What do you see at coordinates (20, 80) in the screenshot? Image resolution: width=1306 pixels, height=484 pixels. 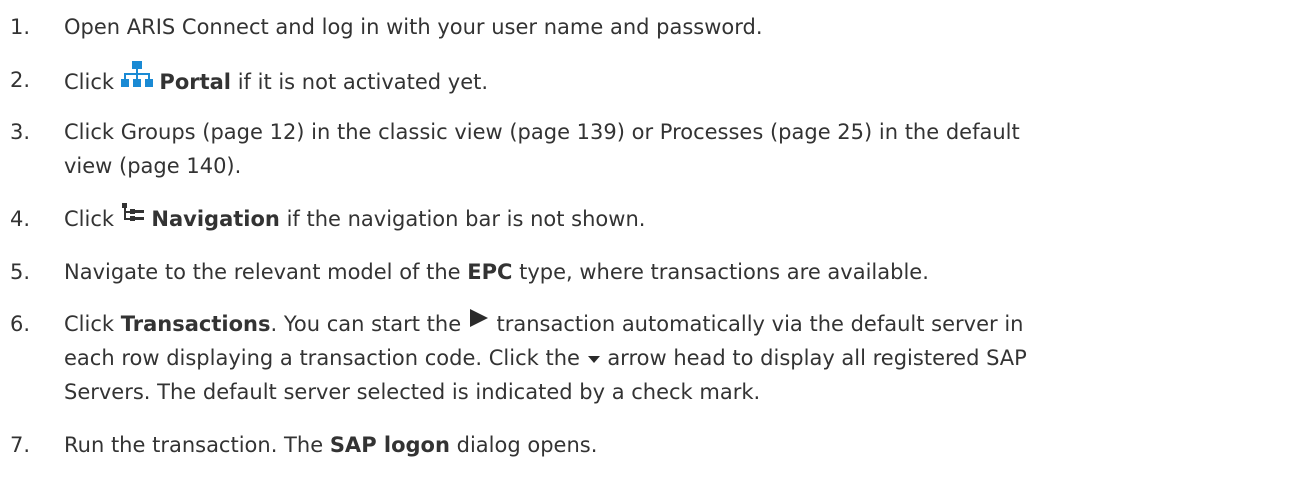 I see `step-number: 2.` at bounding box center [20, 80].